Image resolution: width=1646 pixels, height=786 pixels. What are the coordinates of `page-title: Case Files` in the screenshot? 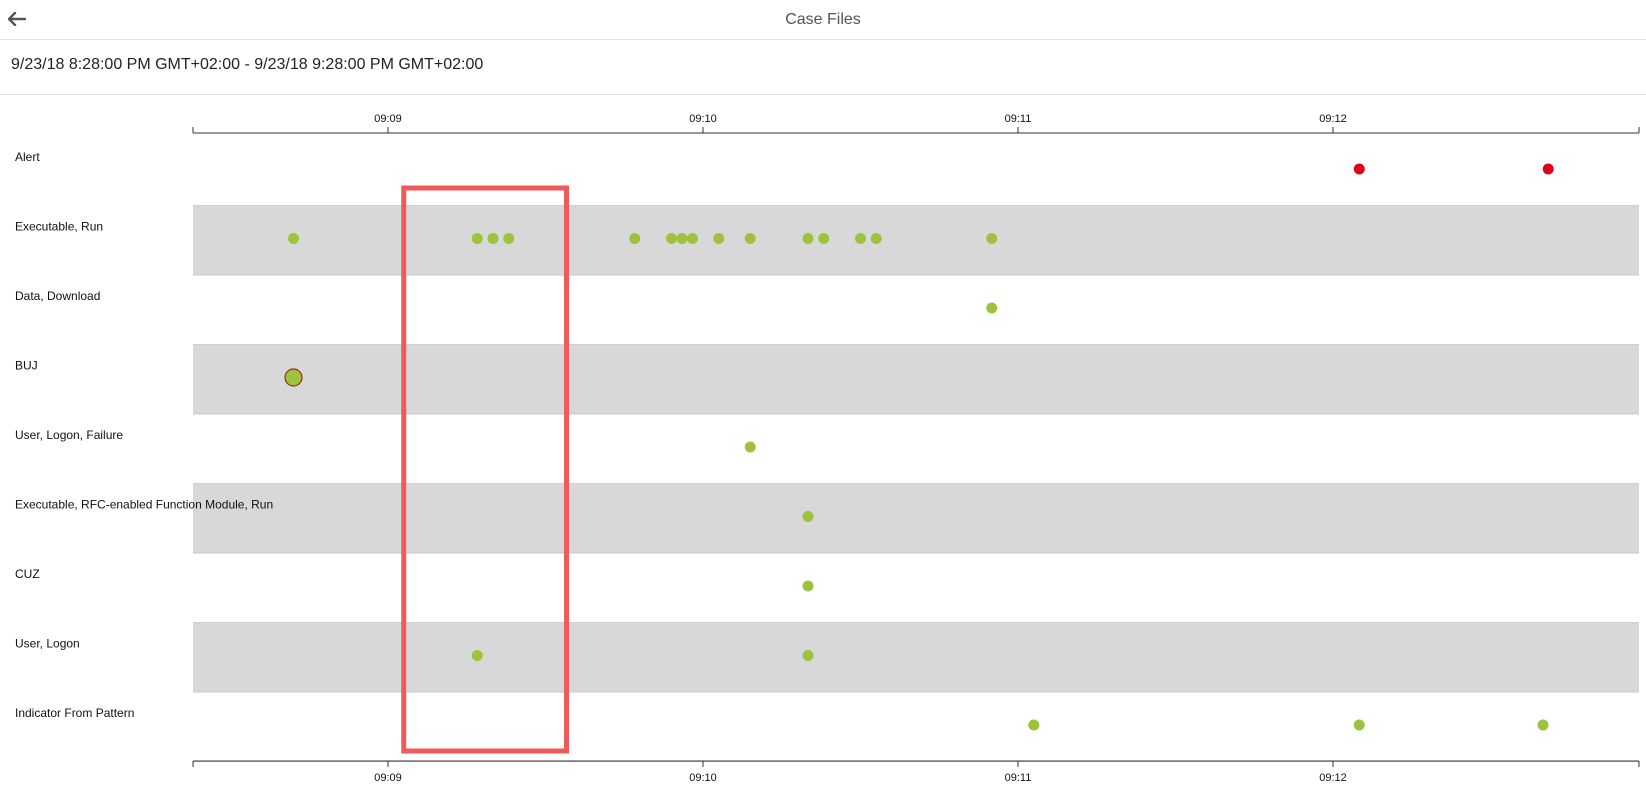 It's located at (823, 19).